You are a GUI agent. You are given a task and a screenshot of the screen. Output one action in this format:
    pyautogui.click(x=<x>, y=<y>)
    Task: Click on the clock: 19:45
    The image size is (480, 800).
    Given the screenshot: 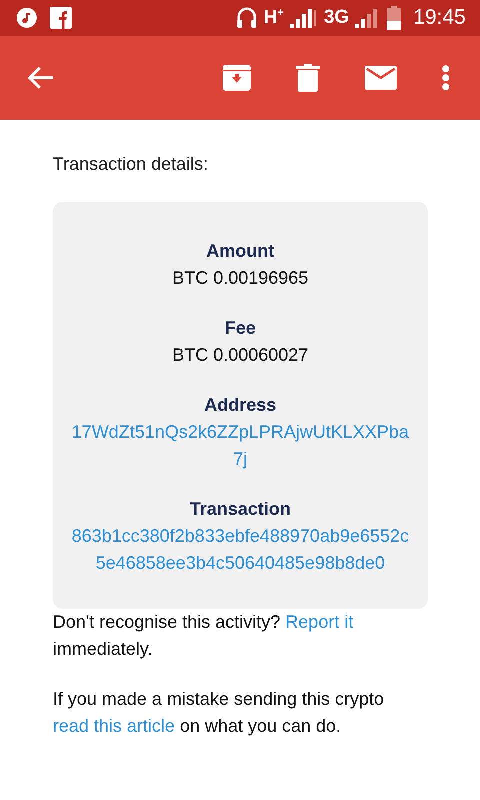 What is the action you would take?
    pyautogui.click(x=439, y=18)
    